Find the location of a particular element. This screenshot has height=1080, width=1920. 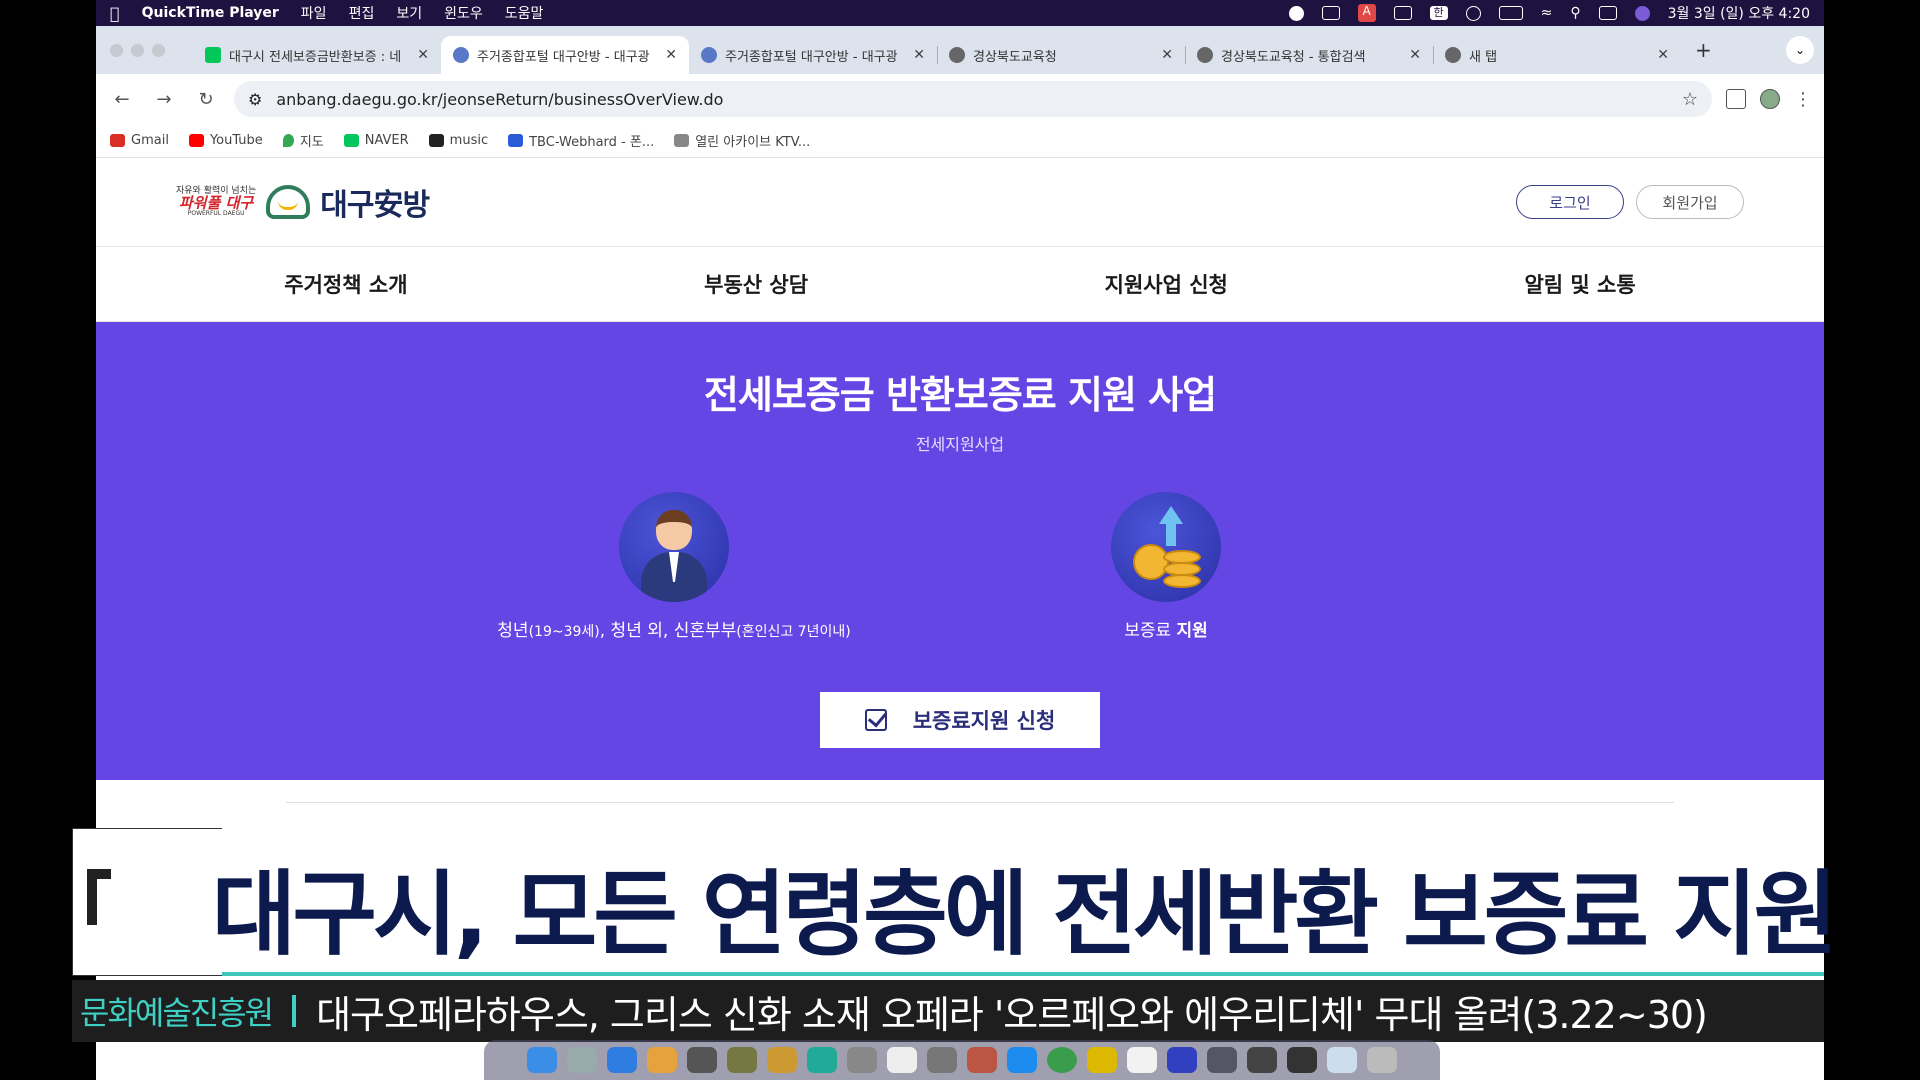

menu-view: 보기 is located at coordinates (409, 13).